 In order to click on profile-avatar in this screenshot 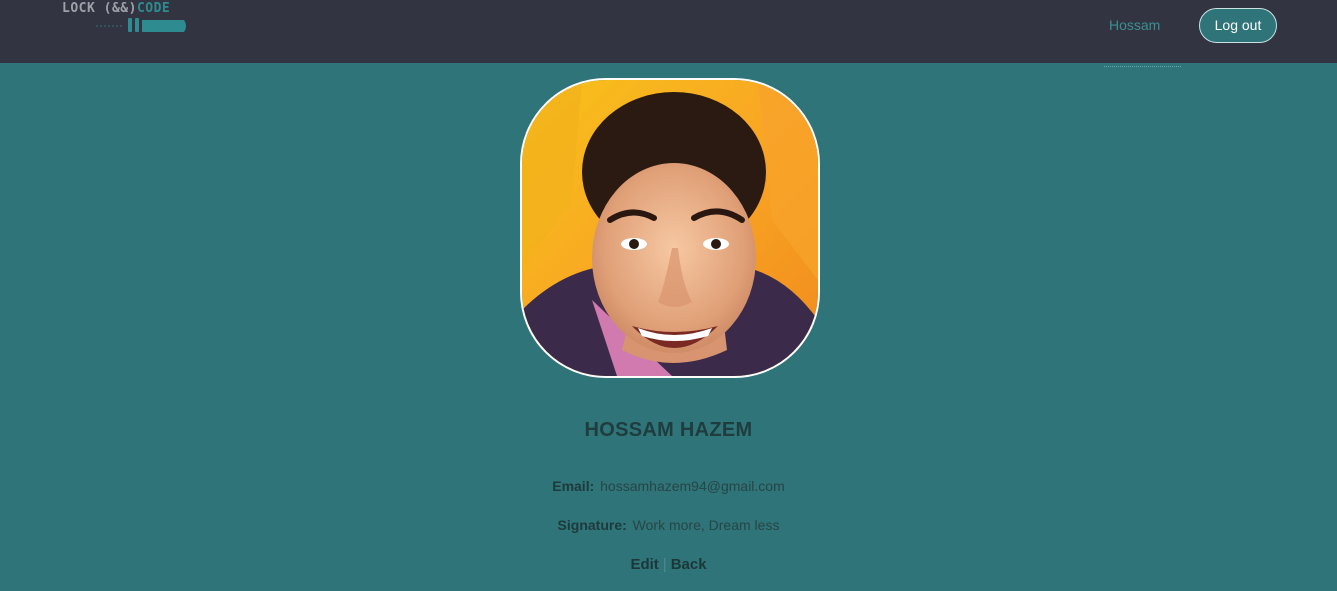, I will do `click(670, 228)`.